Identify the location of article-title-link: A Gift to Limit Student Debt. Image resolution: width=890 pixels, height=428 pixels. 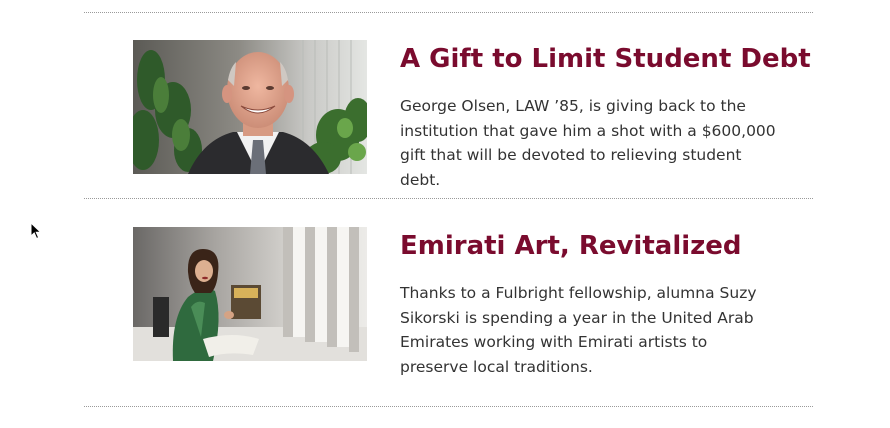
(605, 59).